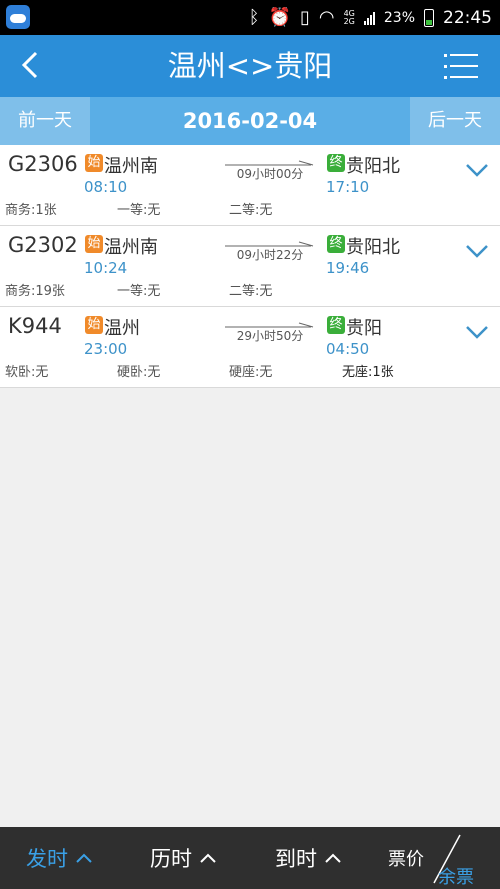 The height and width of the screenshot is (889, 500). I want to click on page-title: 温州<>贵阳, so click(250, 66).